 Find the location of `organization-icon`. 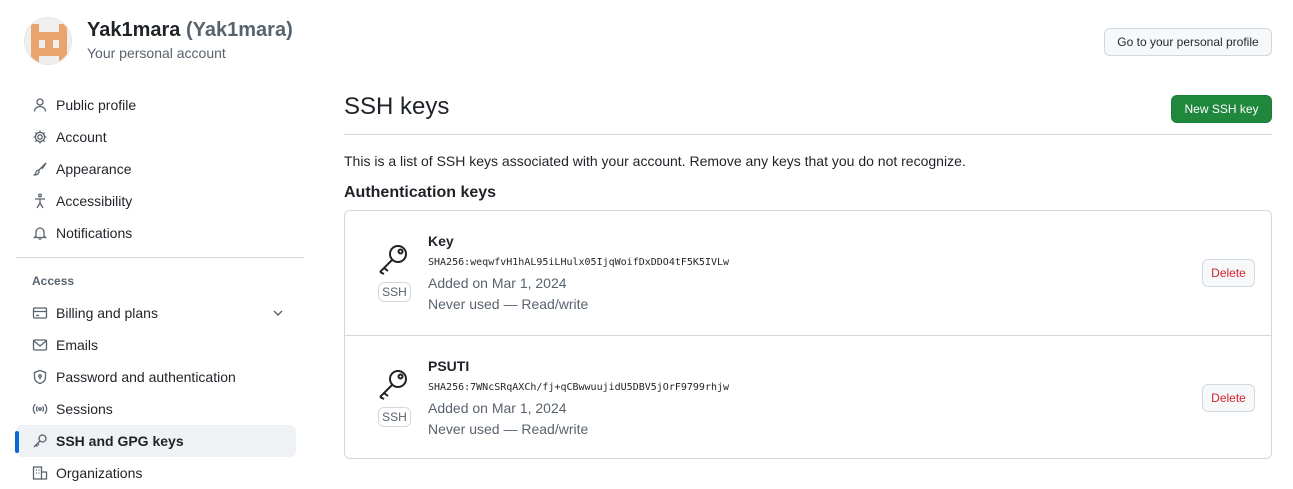

organization-icon is located at coordinates (40, 473).